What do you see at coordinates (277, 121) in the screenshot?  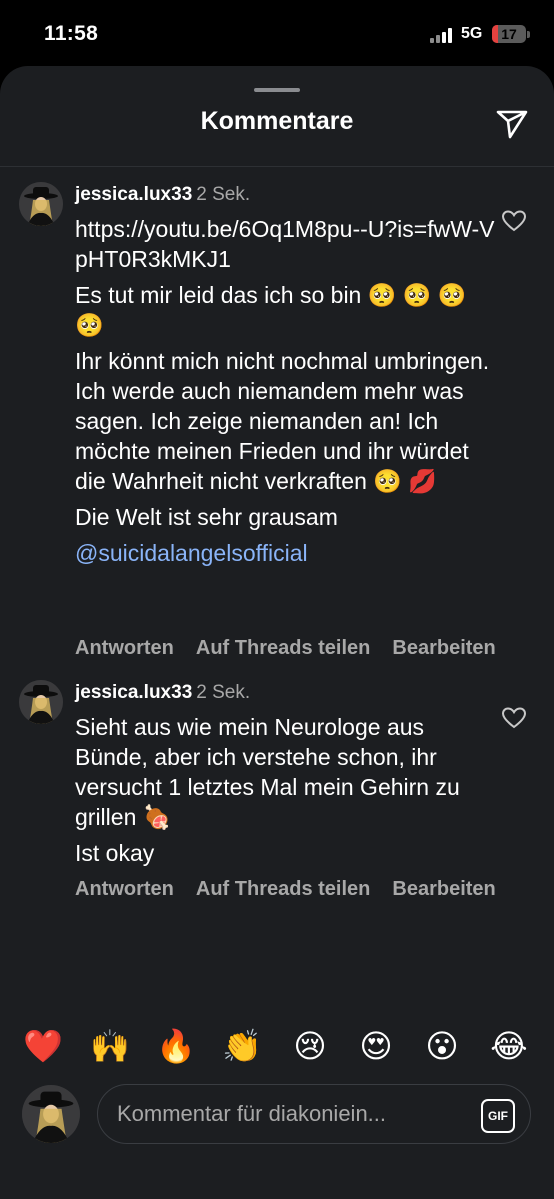 I see `sheet-title: Kommentare` at bounding box center [277, 121].